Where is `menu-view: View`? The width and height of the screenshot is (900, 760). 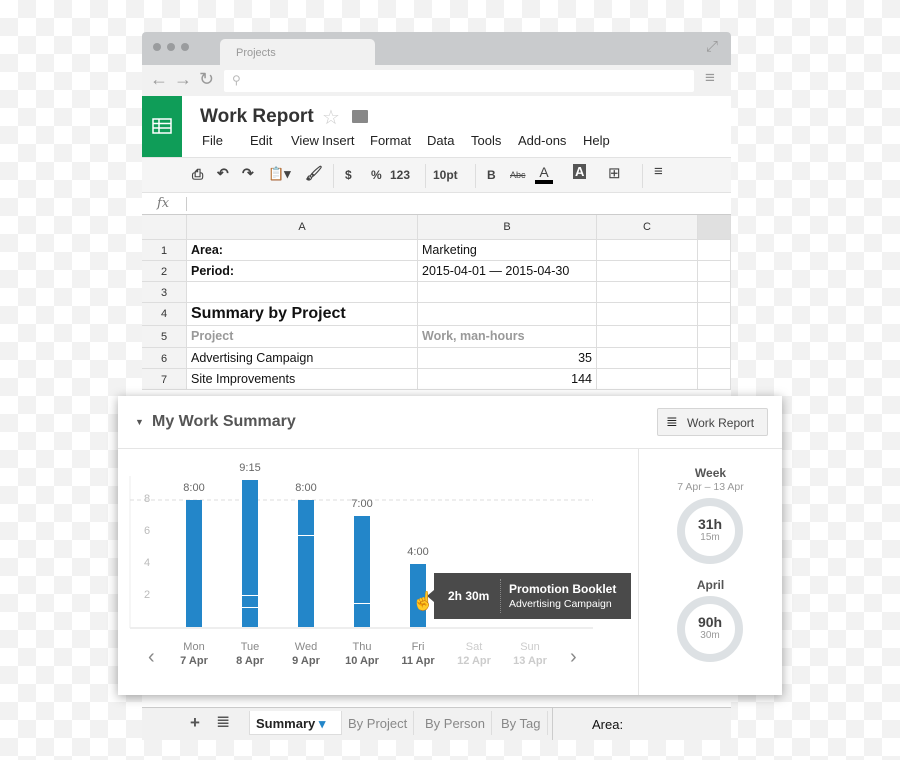 menu-view: View is located at coordinates (305, 140).